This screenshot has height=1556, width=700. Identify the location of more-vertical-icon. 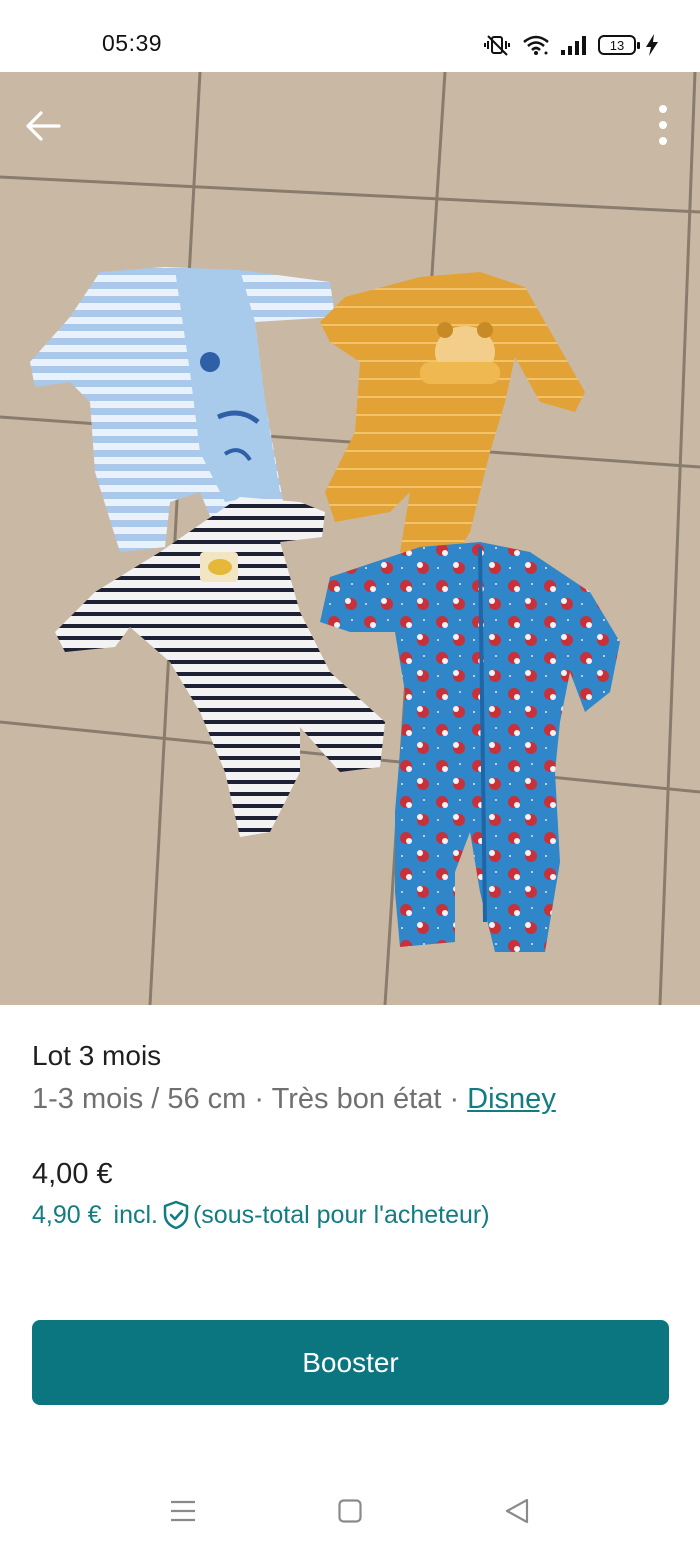
(663, 127).